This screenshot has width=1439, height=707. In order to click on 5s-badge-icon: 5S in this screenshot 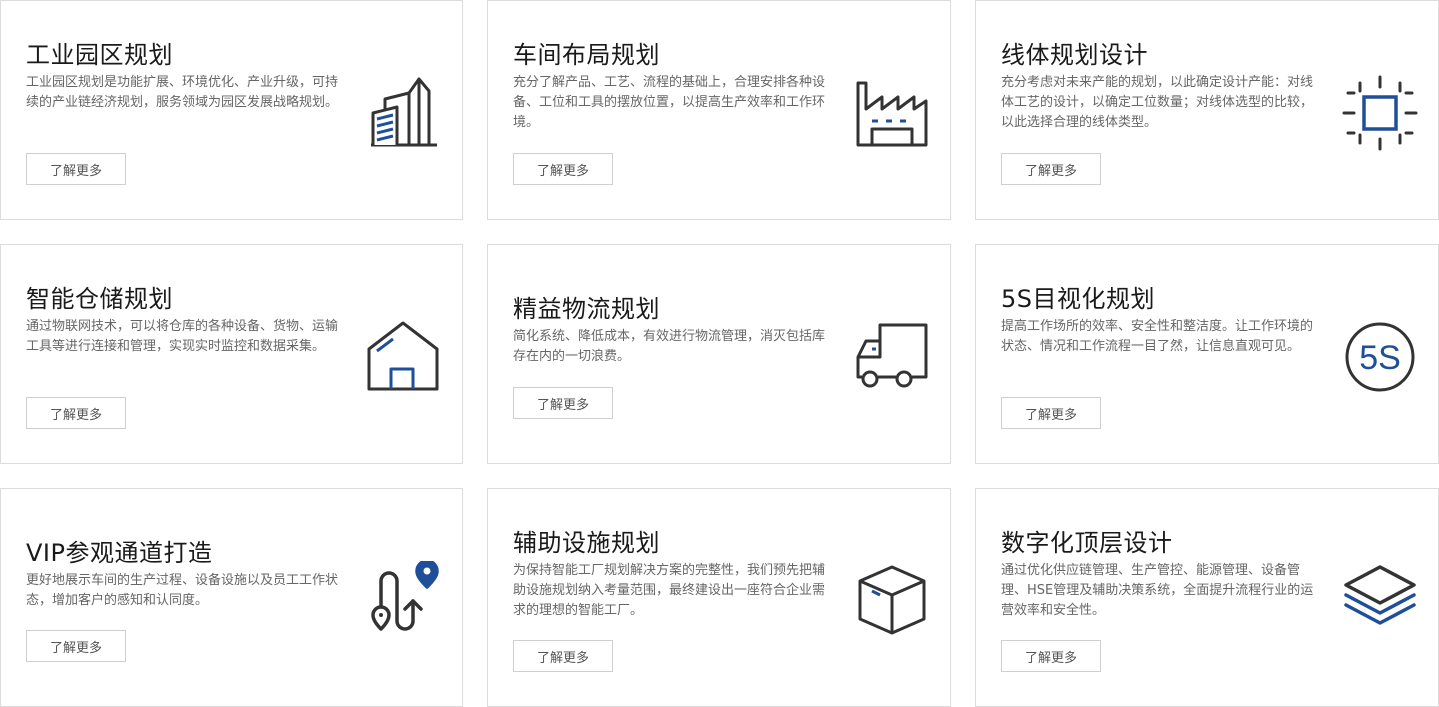, I will do `click(1380, 357)`.